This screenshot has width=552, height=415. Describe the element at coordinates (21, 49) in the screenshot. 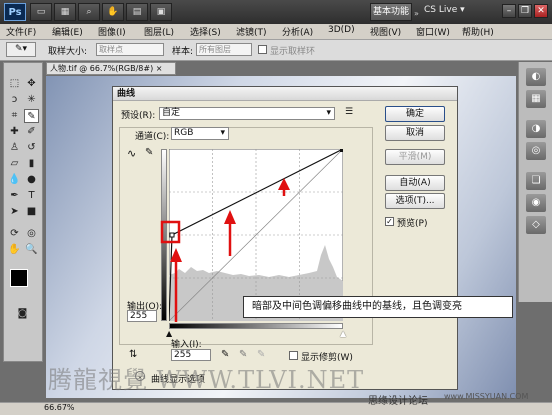

I see `eyedropper-preset-icon: ✎▾` at that location.